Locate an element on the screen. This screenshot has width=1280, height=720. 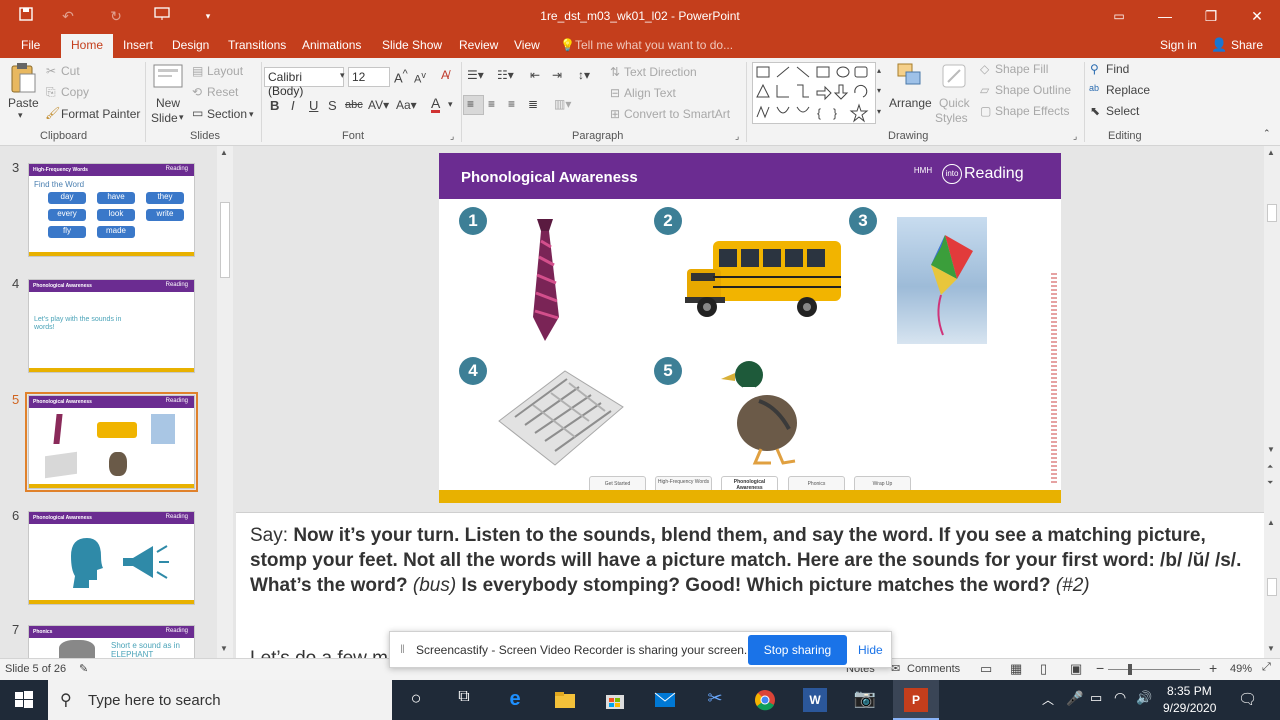
restore-icon: ▭ is located at coordinates (1119, 16).